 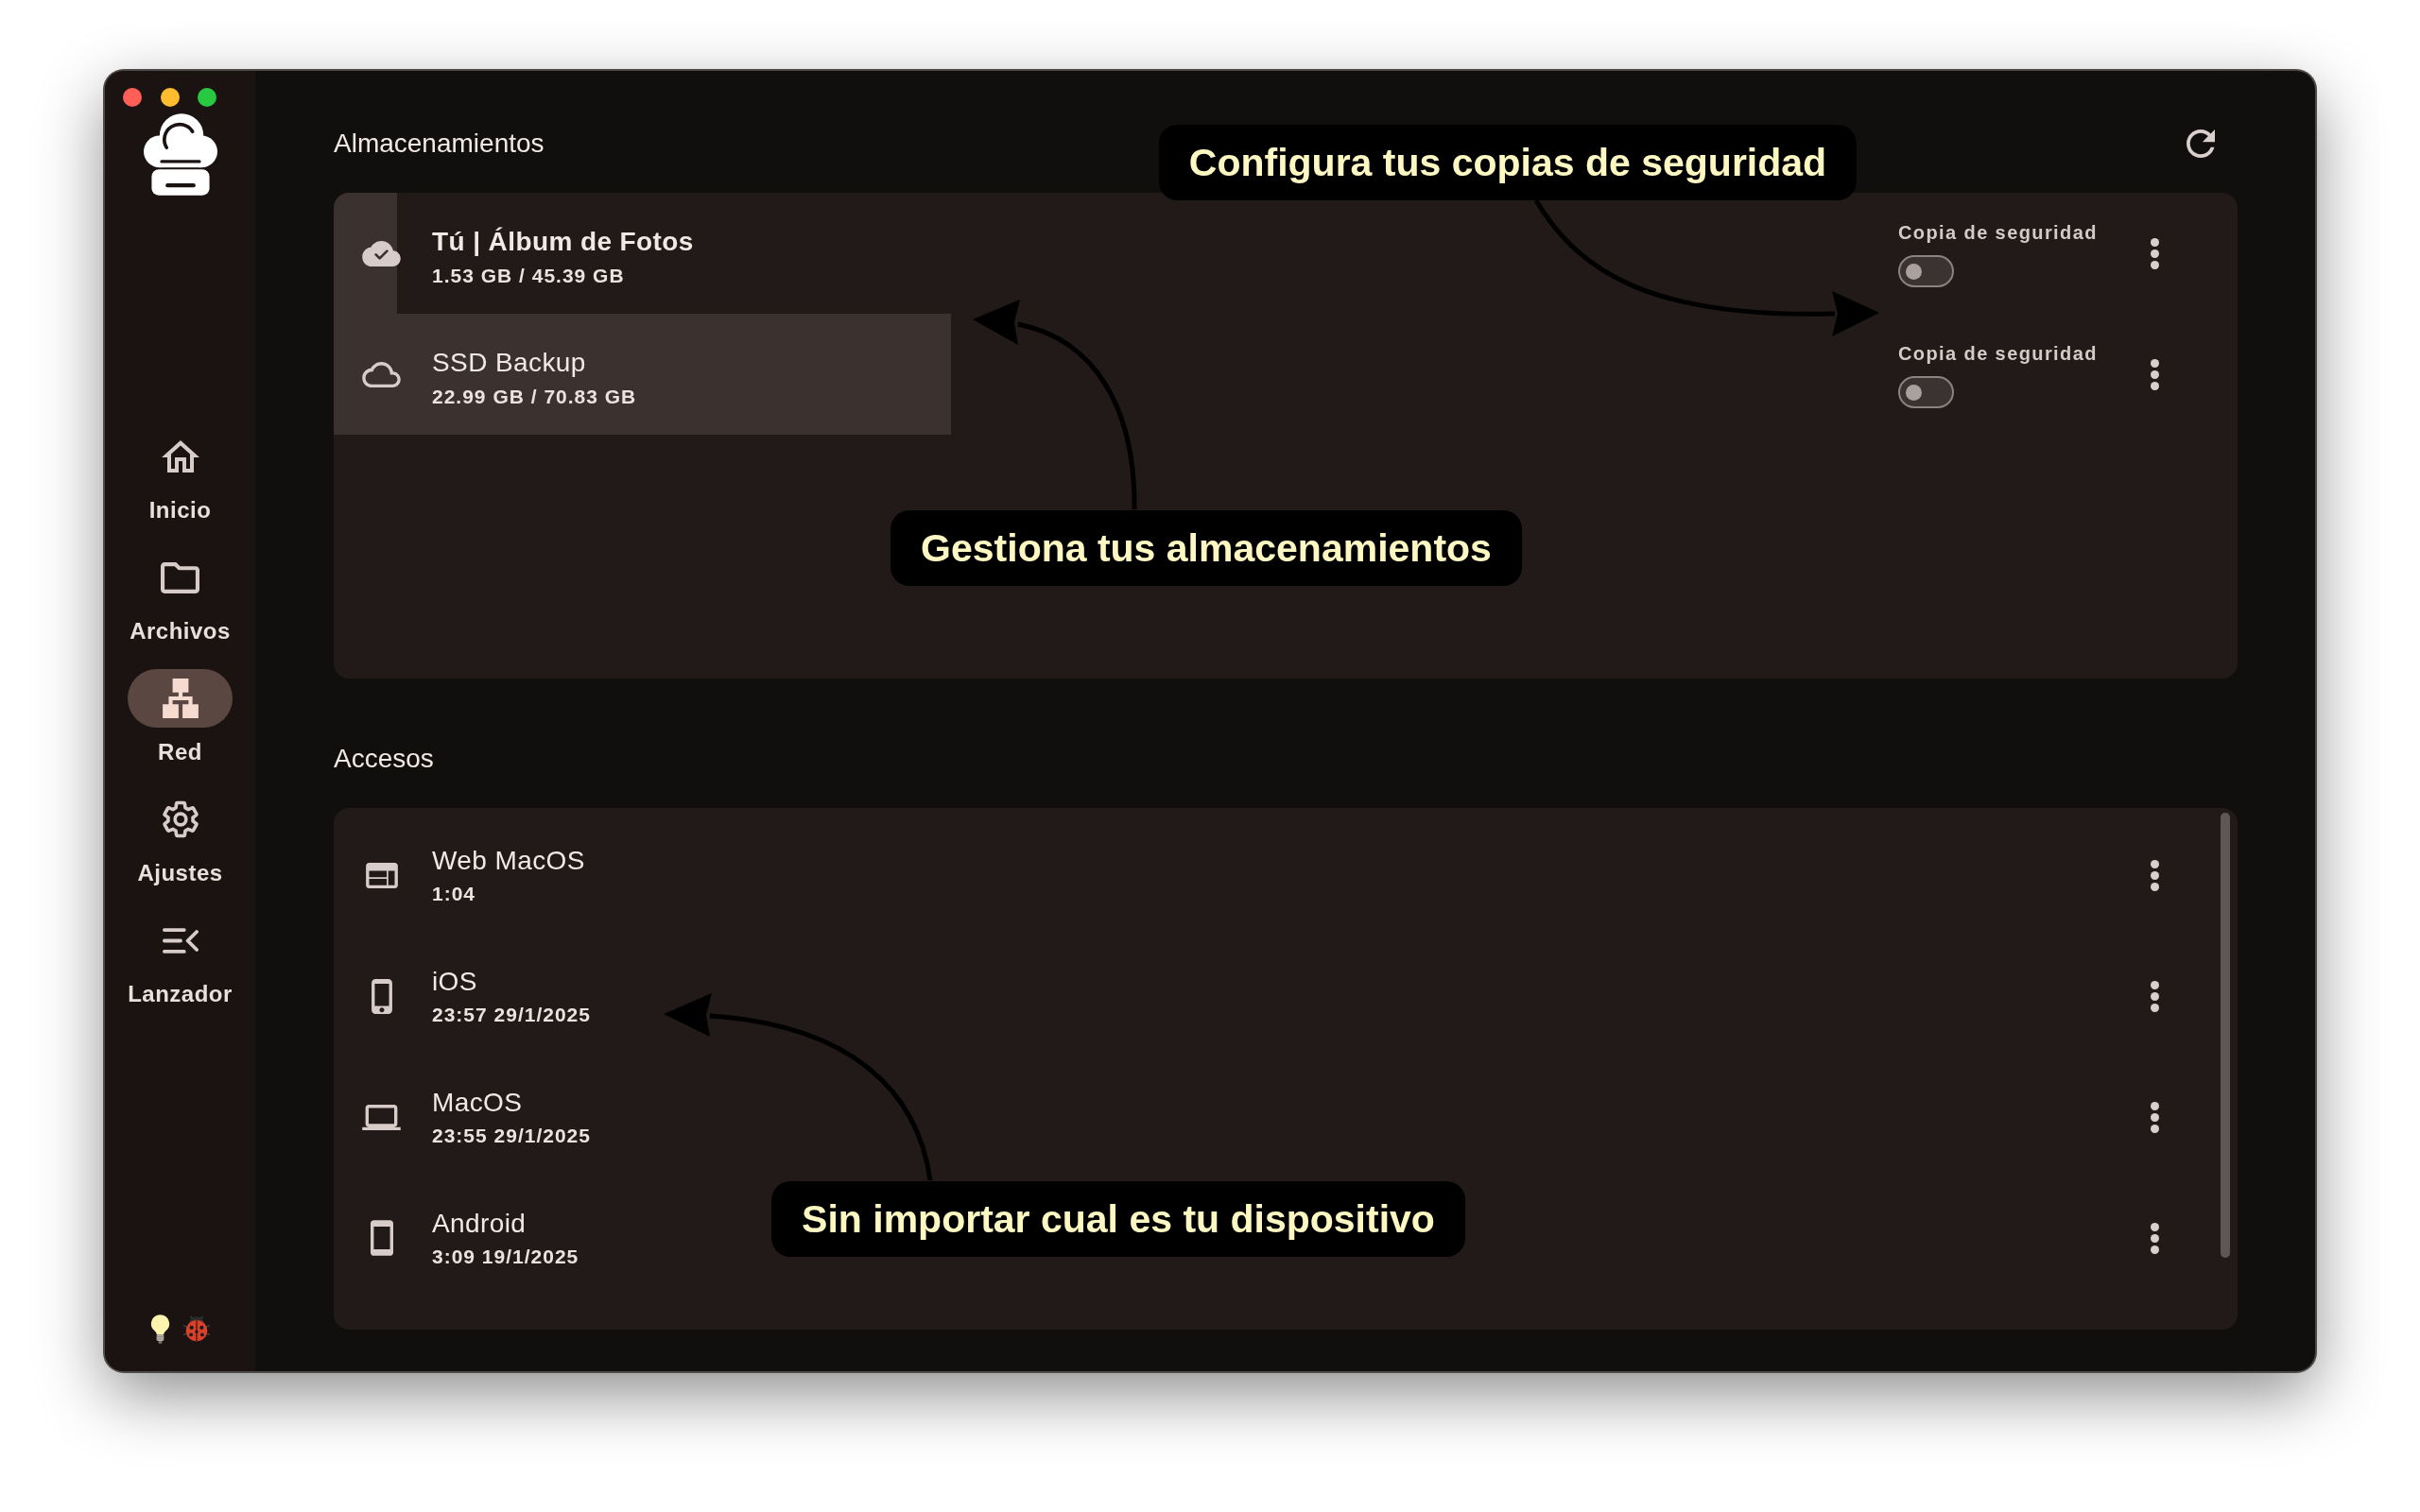 I want to click on storage-usage: 1.53 GB / 45.39 GB, so click(x=529, y=276).